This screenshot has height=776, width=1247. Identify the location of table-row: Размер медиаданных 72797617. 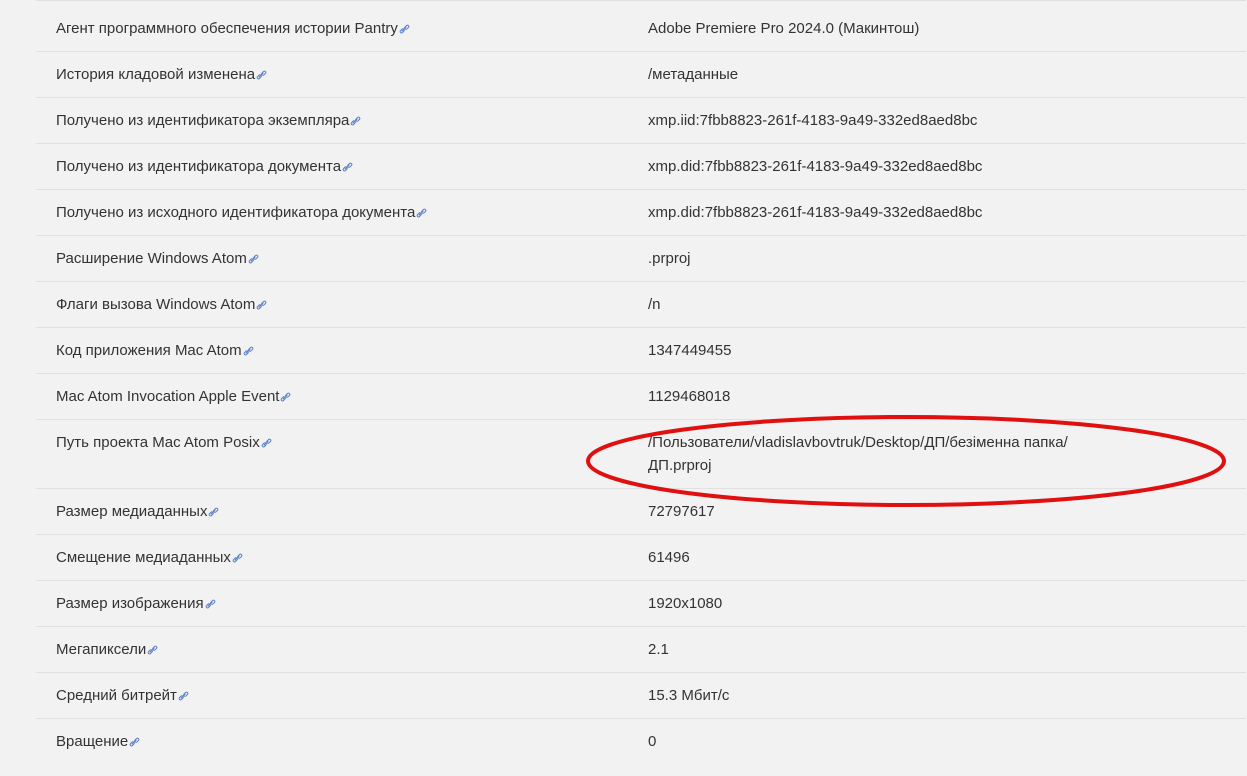
(641, 511).